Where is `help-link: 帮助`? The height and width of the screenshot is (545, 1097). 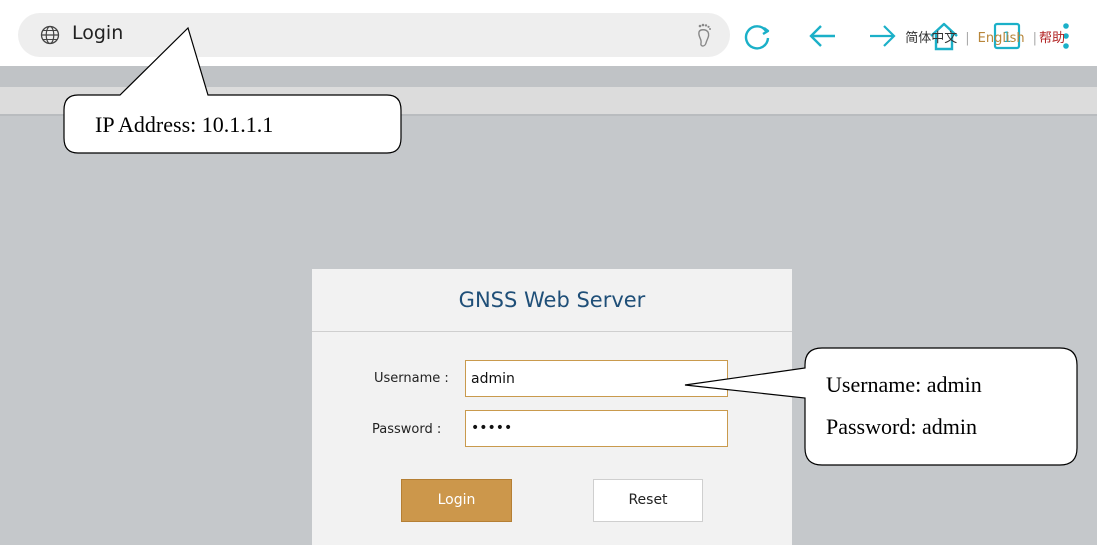 help-link: 帮助 is located at coordinates (1052, 36).